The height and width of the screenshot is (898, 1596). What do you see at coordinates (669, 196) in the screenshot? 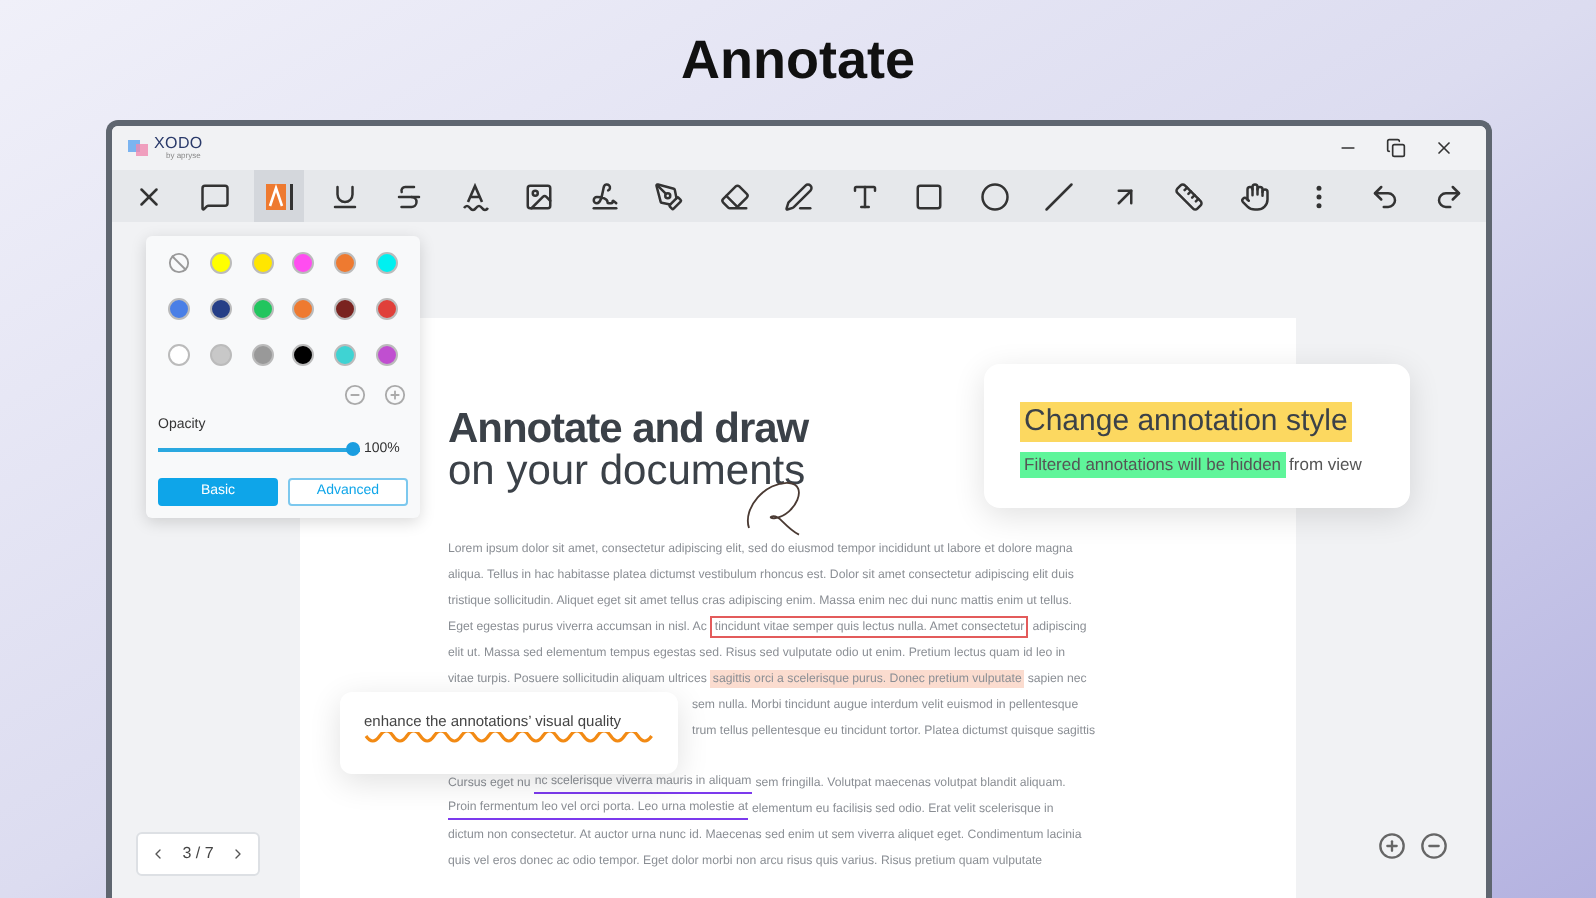
I see `pen-icon` at bounding box center [669, 196].